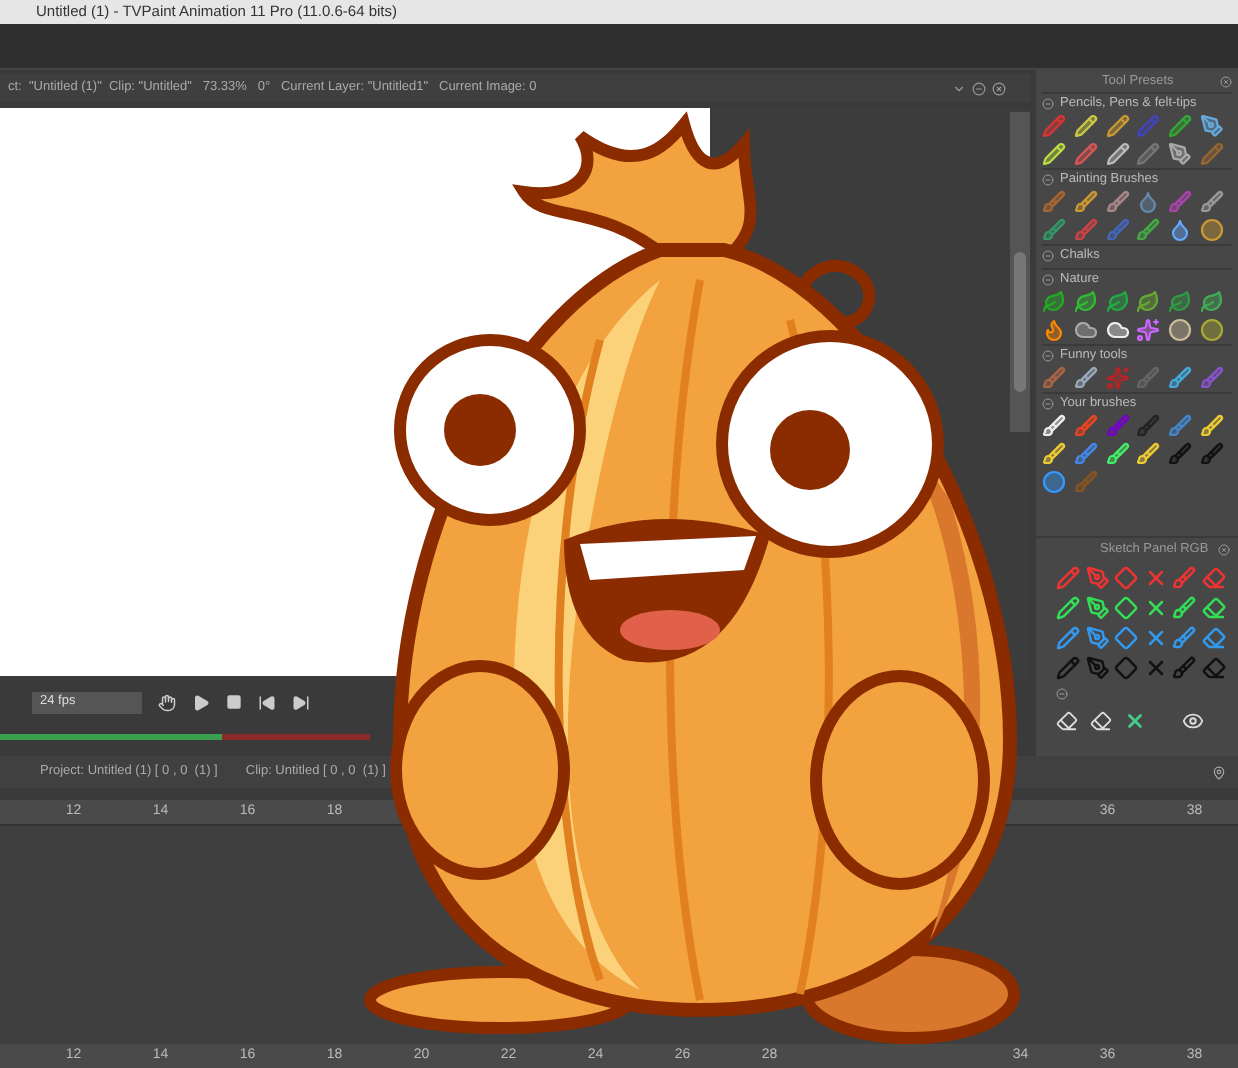  I want to click on flame-icon, so click(1054, 330).